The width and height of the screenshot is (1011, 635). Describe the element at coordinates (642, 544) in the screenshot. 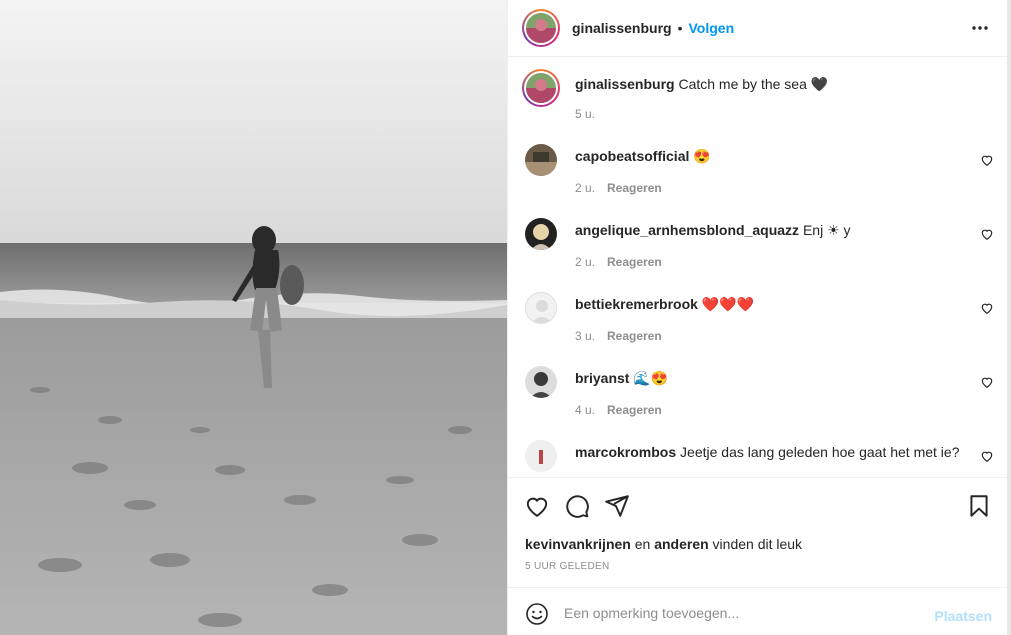

I see `likes-mid: en` at that location.